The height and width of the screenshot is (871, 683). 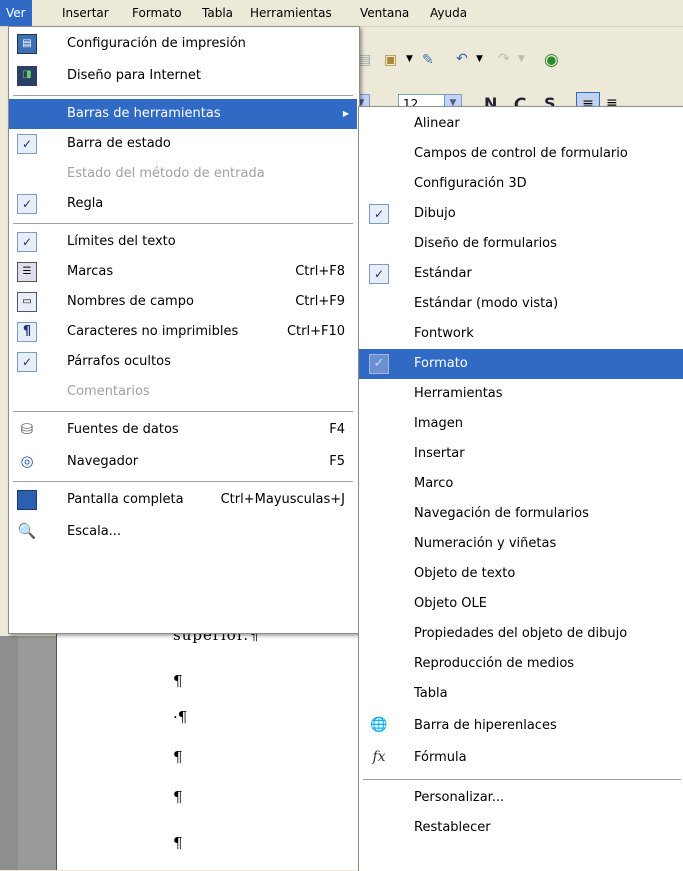 I want to click on menu-item-navigator: ◎ Navegador F5, so click(x=183, y=462).